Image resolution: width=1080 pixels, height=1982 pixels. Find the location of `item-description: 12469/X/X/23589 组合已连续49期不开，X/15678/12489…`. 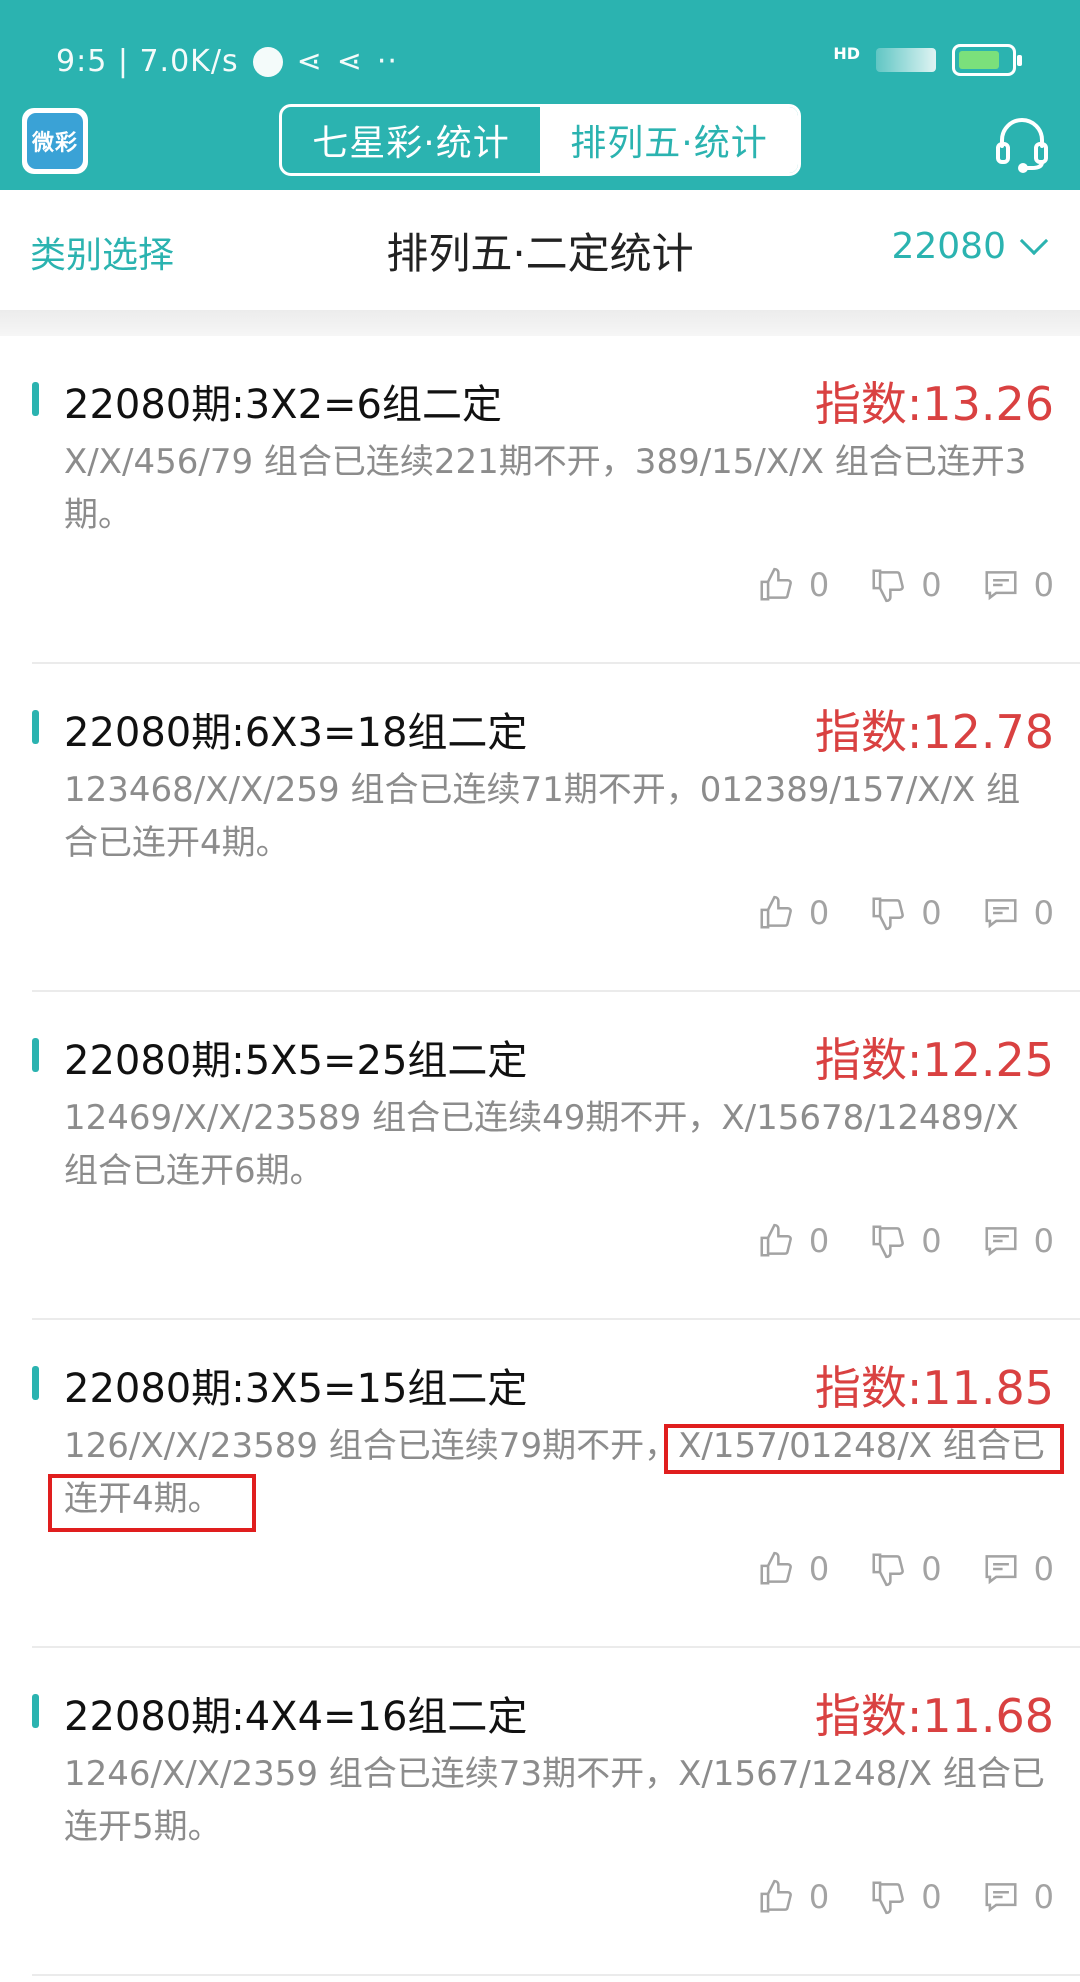

item-description: 12469/X/X/23589 组合已连续49期不开，X/15678/12489… is located at coordinates (541, 1144).